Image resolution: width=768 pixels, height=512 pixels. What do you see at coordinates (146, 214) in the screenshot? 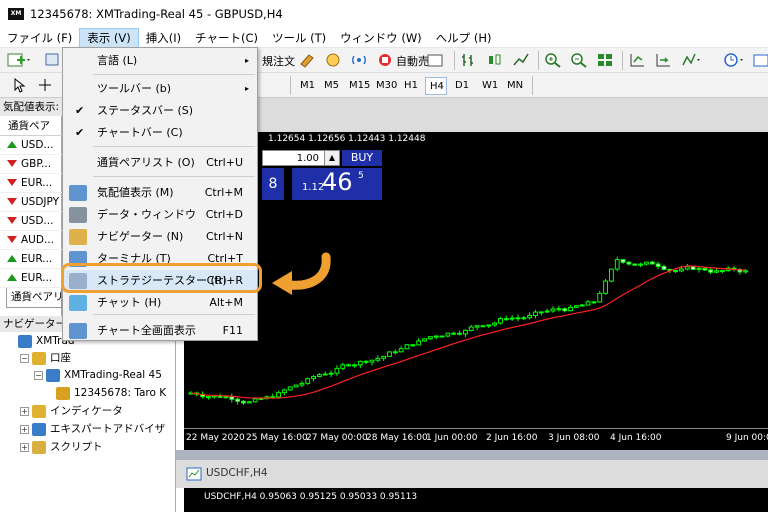
I see `view-menu-item-label: データ・ウィンドウ` at bounding box center [146, 214].